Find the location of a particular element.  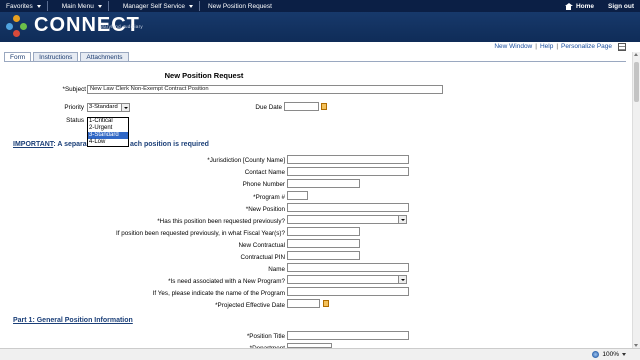

projected-effective-date-field is located at coordinates (303, 303).